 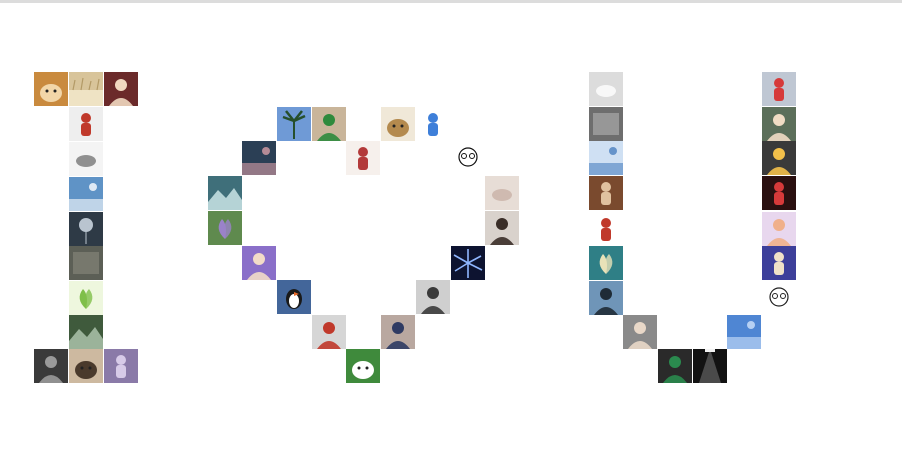 I want to click on athlete-green-jersey-photo-image, so click(x=675, y=366).